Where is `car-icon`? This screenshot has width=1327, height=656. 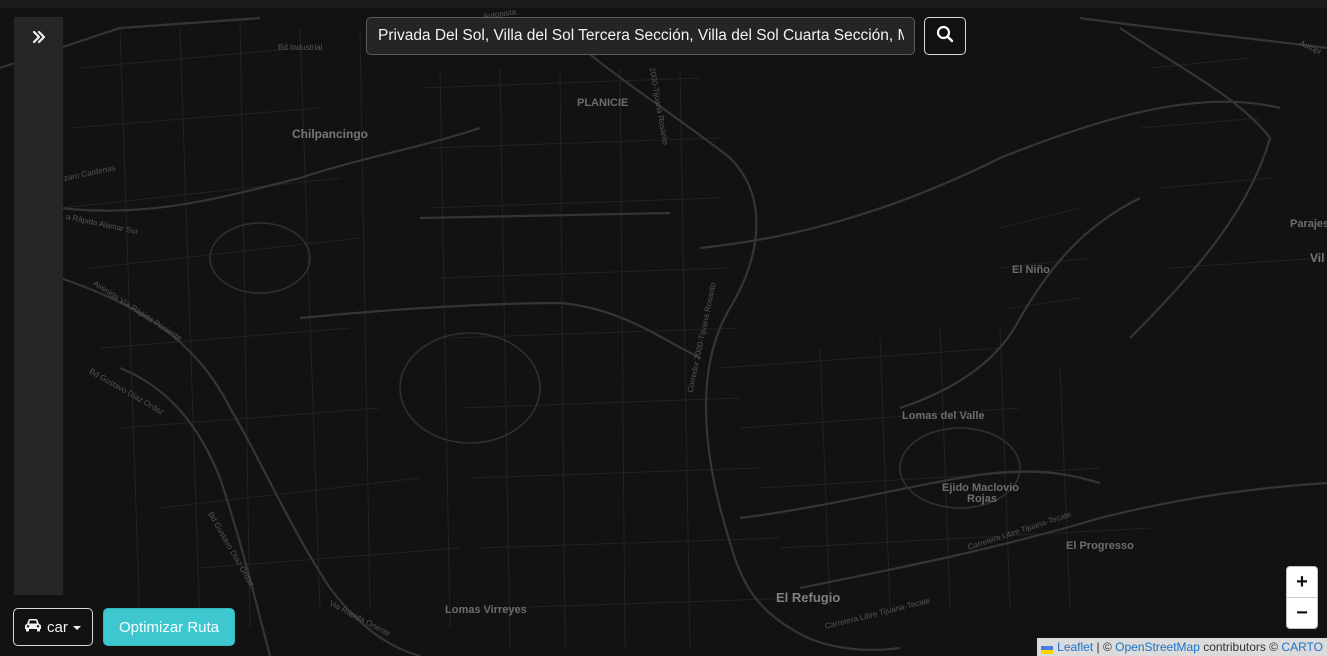
car-icon is located at coordinates (33, 627).